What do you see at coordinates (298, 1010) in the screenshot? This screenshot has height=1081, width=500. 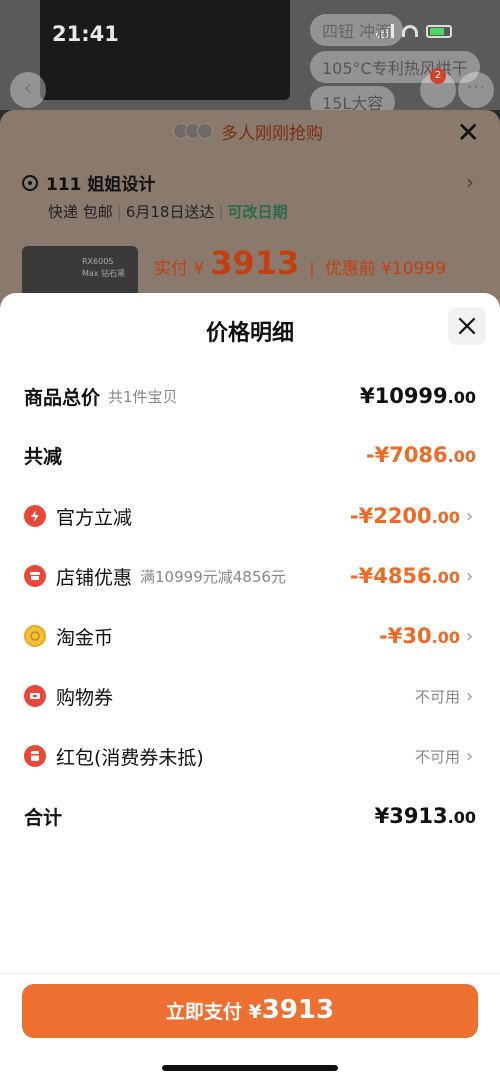 I see `pay-button-amount: 3913` at bounding box center [298, 1010].